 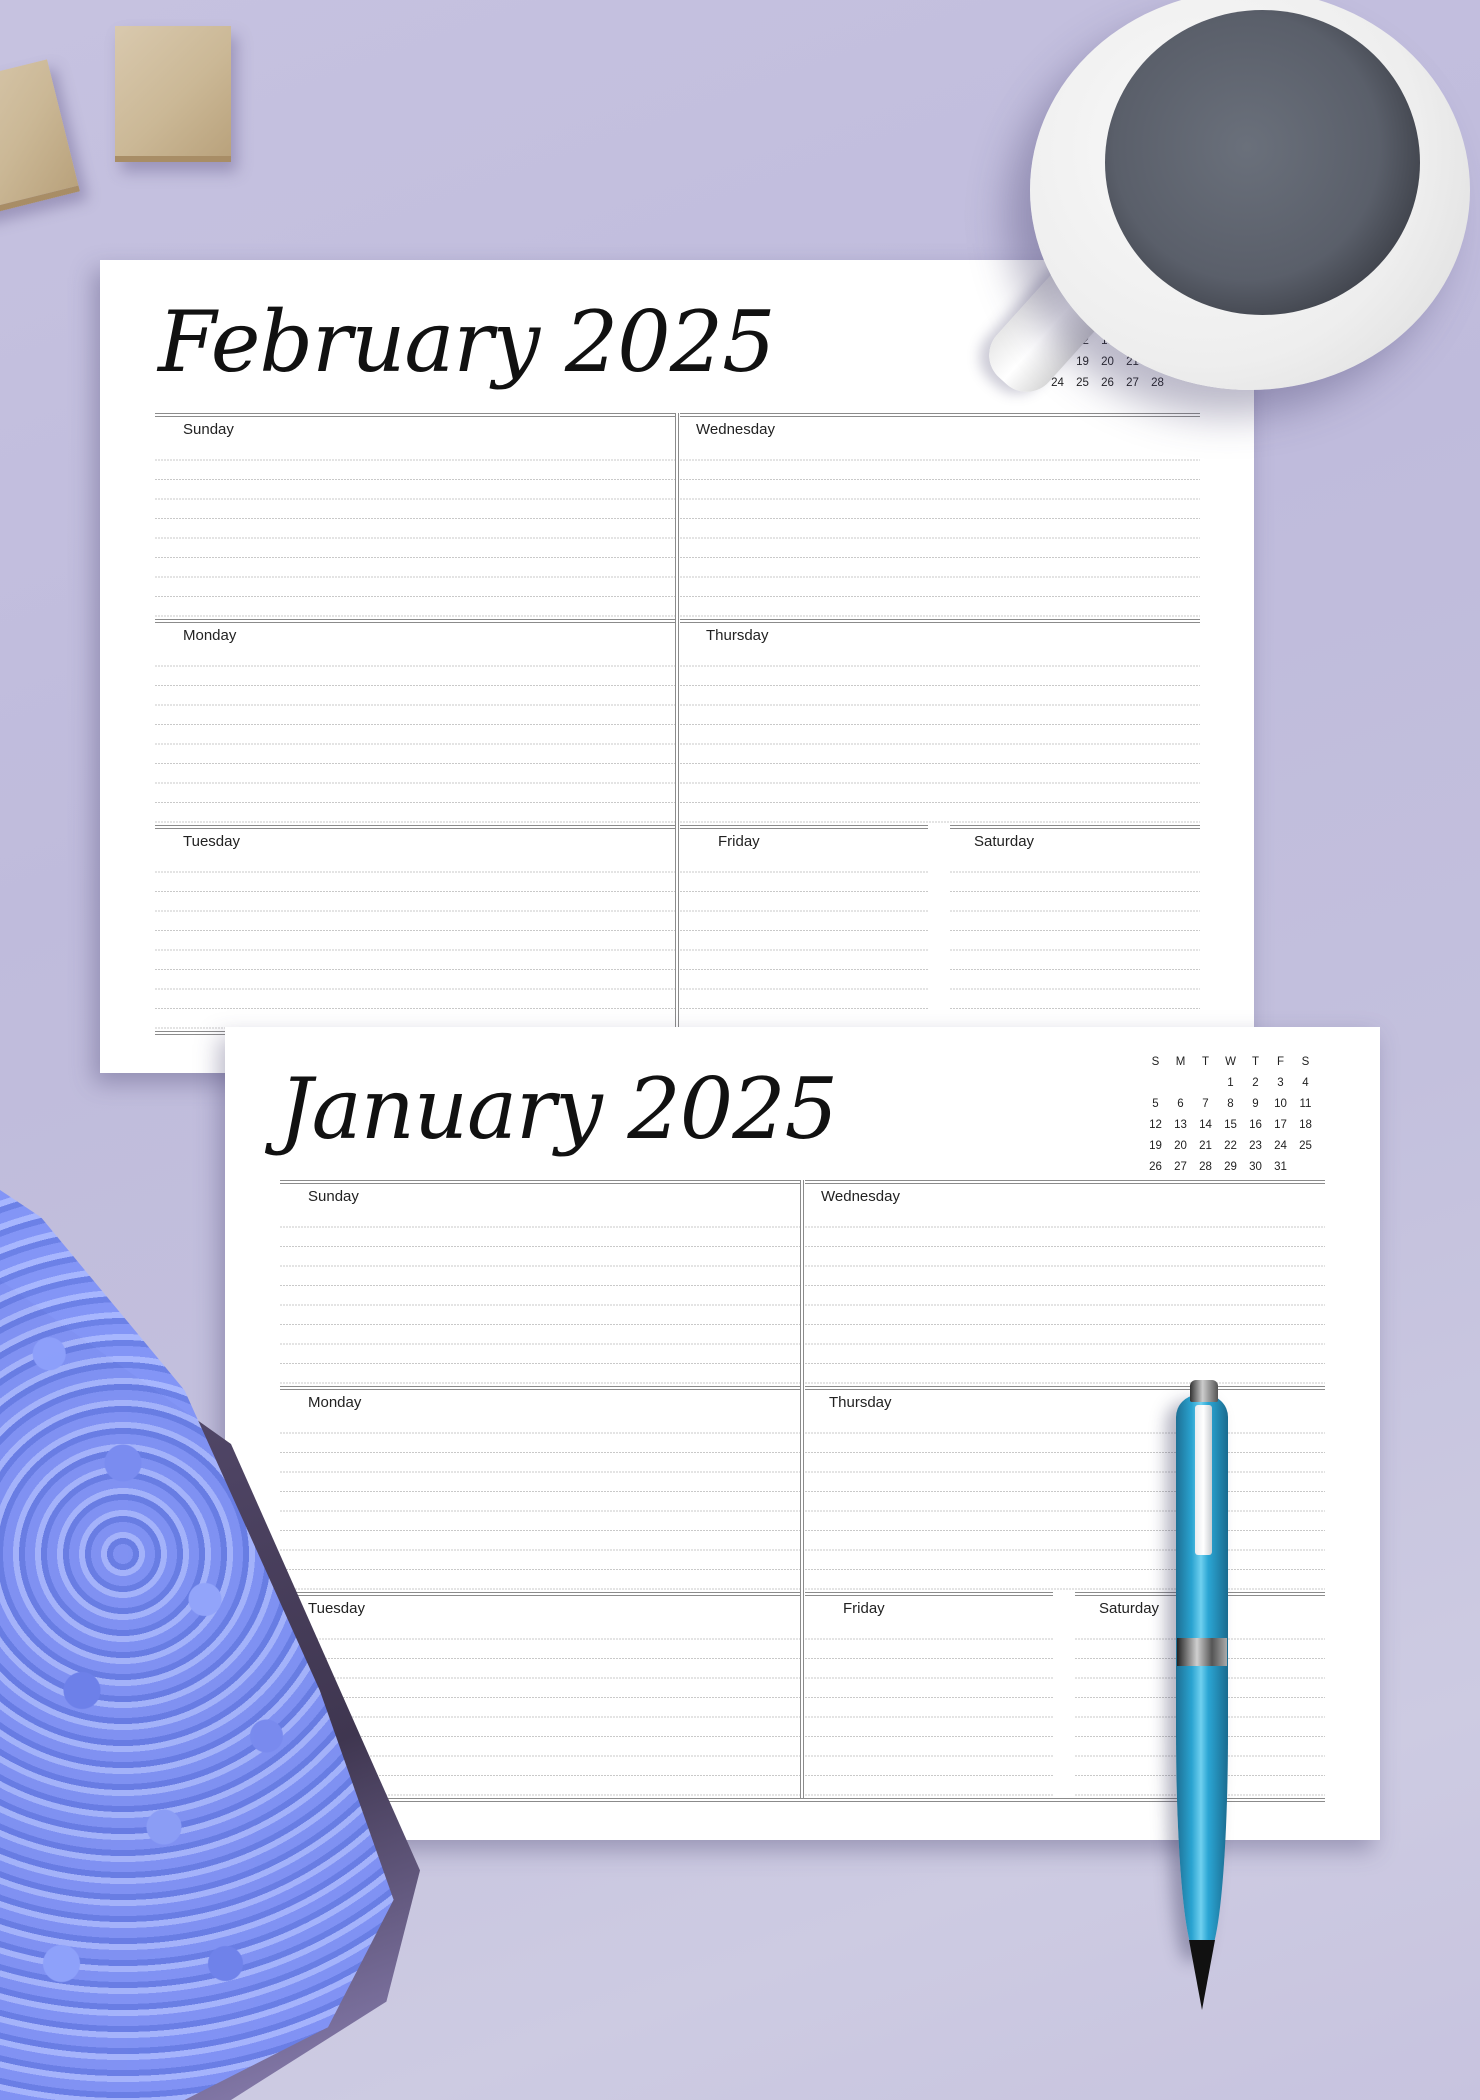 I want to click on calendar-date: 7, so click(x=1205, y=1104).